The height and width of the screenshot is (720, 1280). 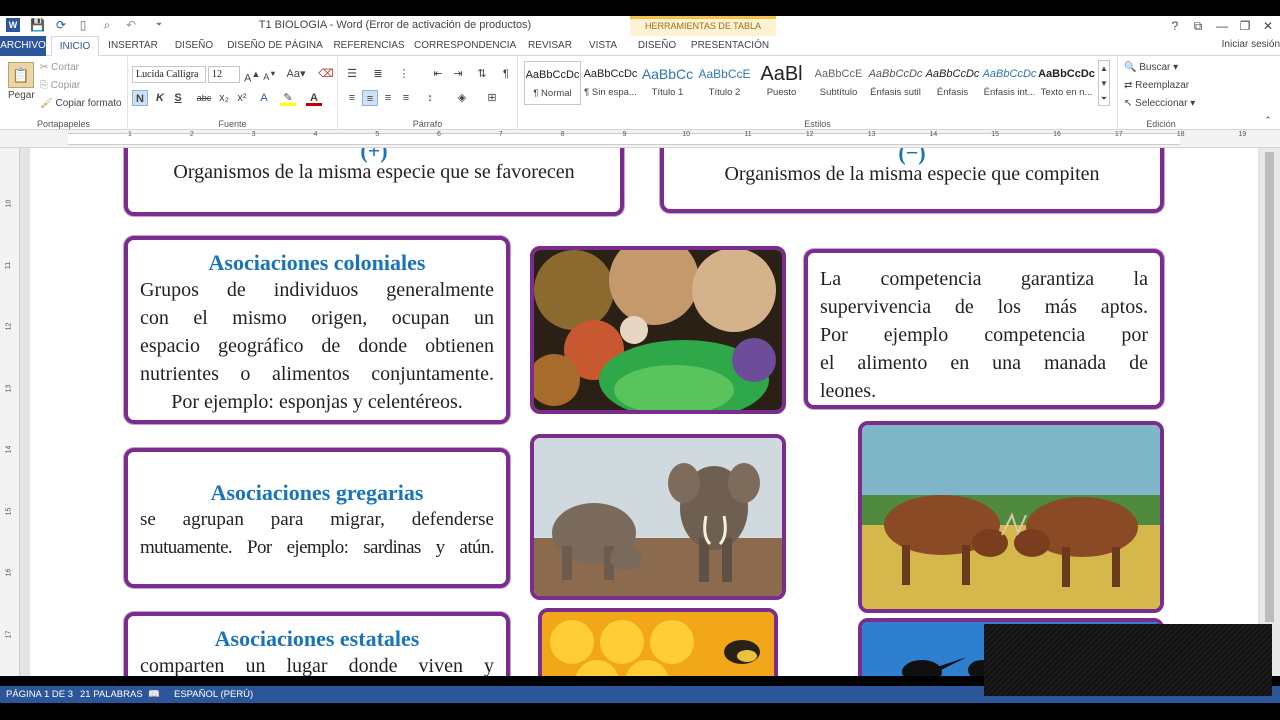 What do you see at coordinates (895, 83) in the screenshot?
I see `style-enfasis-sutil: AaBbCcDc Énfasis sutil` at bounding box center [895, 83].